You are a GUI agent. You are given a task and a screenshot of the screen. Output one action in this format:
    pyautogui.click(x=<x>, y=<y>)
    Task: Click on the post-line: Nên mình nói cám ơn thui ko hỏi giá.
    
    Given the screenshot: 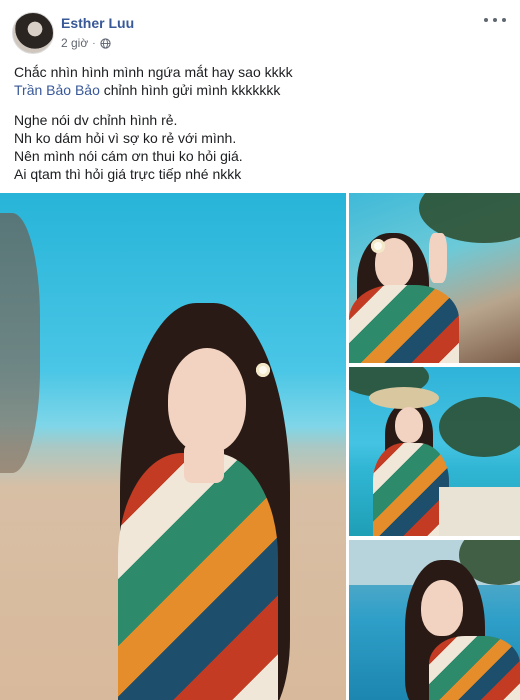 What is the action you would take?
    pyautogui.click(x=128, y=156)
    